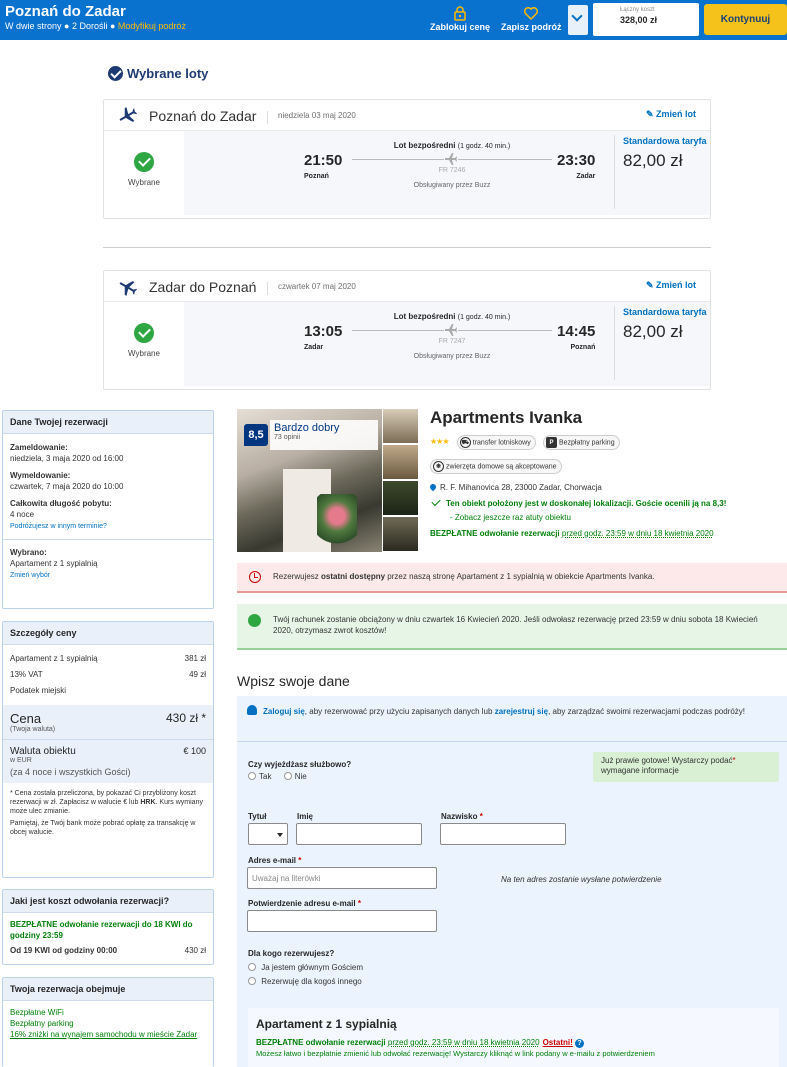 The height and width of the screenshot is (1067, 787). What do you see at coordinates (293, 681) in the screenshot?
I see `form-title: Wpisz swoje dane` at bounding box center [293, 681].